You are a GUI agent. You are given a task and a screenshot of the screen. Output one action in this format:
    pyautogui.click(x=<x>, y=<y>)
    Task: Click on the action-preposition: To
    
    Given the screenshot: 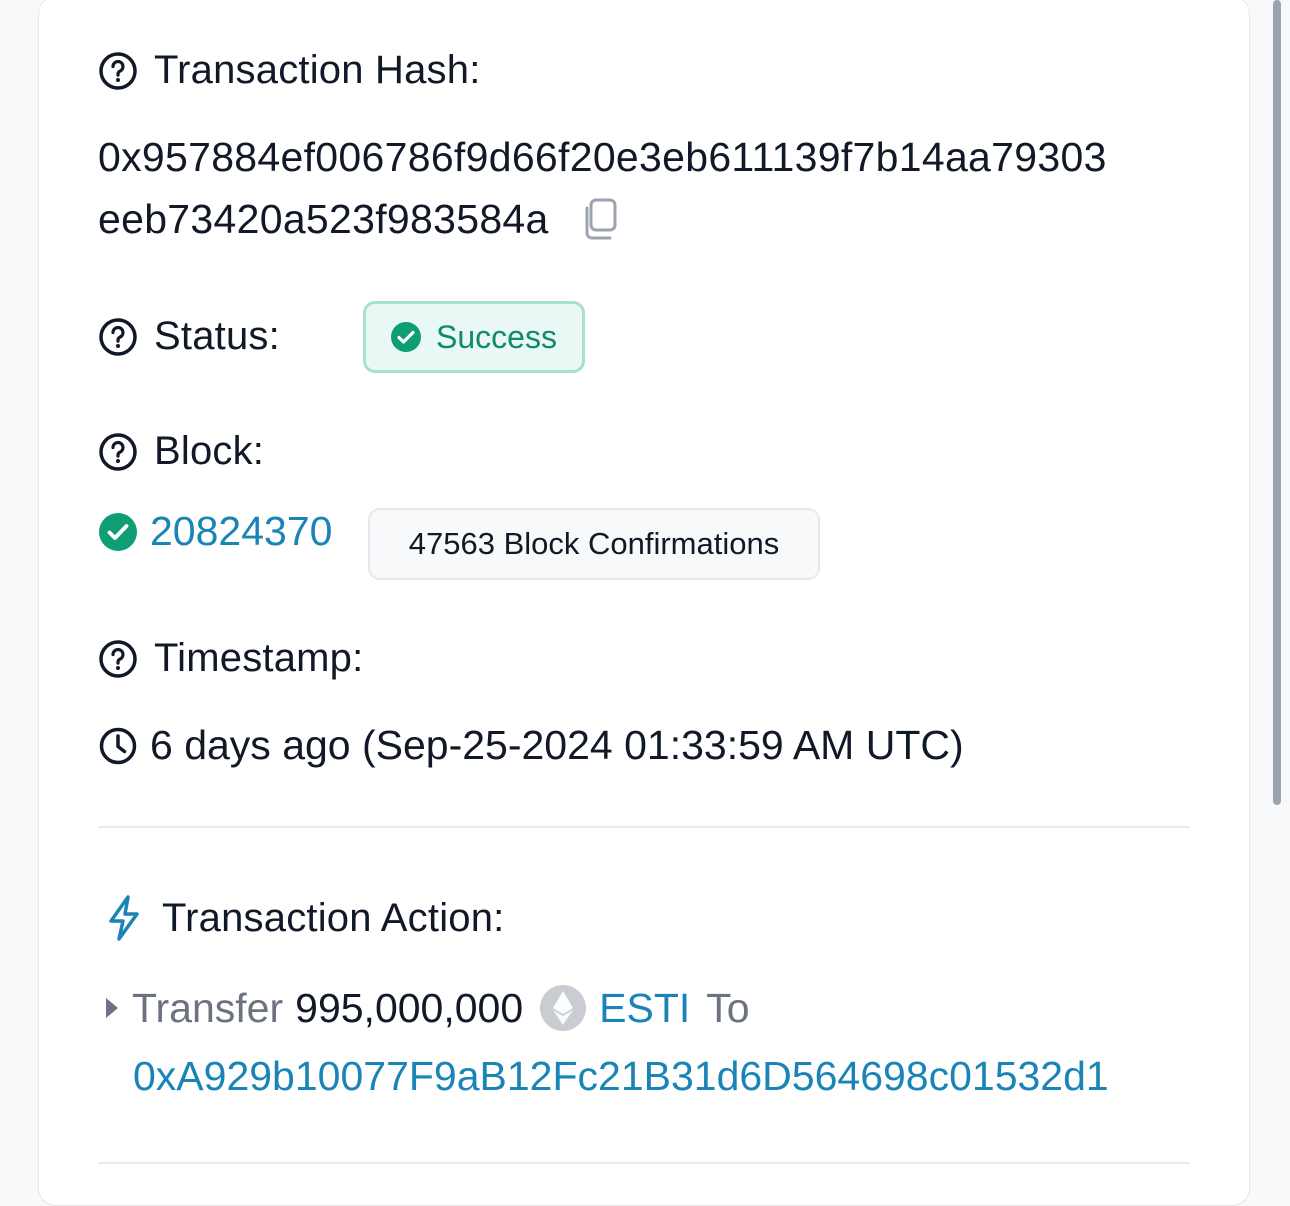 What is the action you would take?
    pyautogui.click(x=728, y=1007)
    